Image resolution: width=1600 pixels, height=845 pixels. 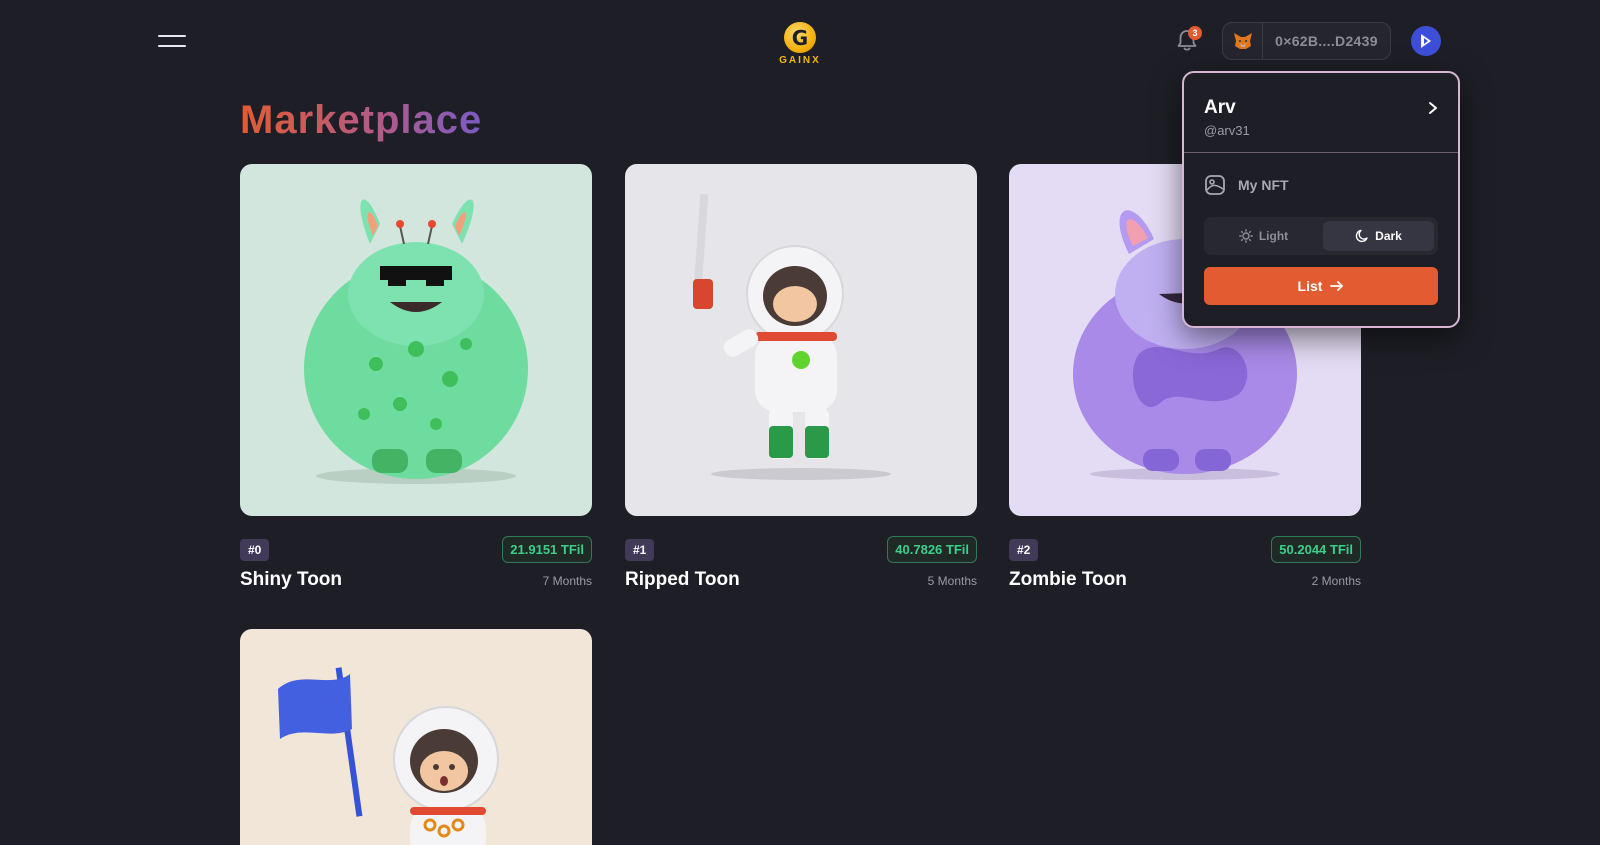 What do you see at coordinates (801, 340) in the screenshot?
I see `nft-image-ripped-toon` at bounding box center [801, 340].